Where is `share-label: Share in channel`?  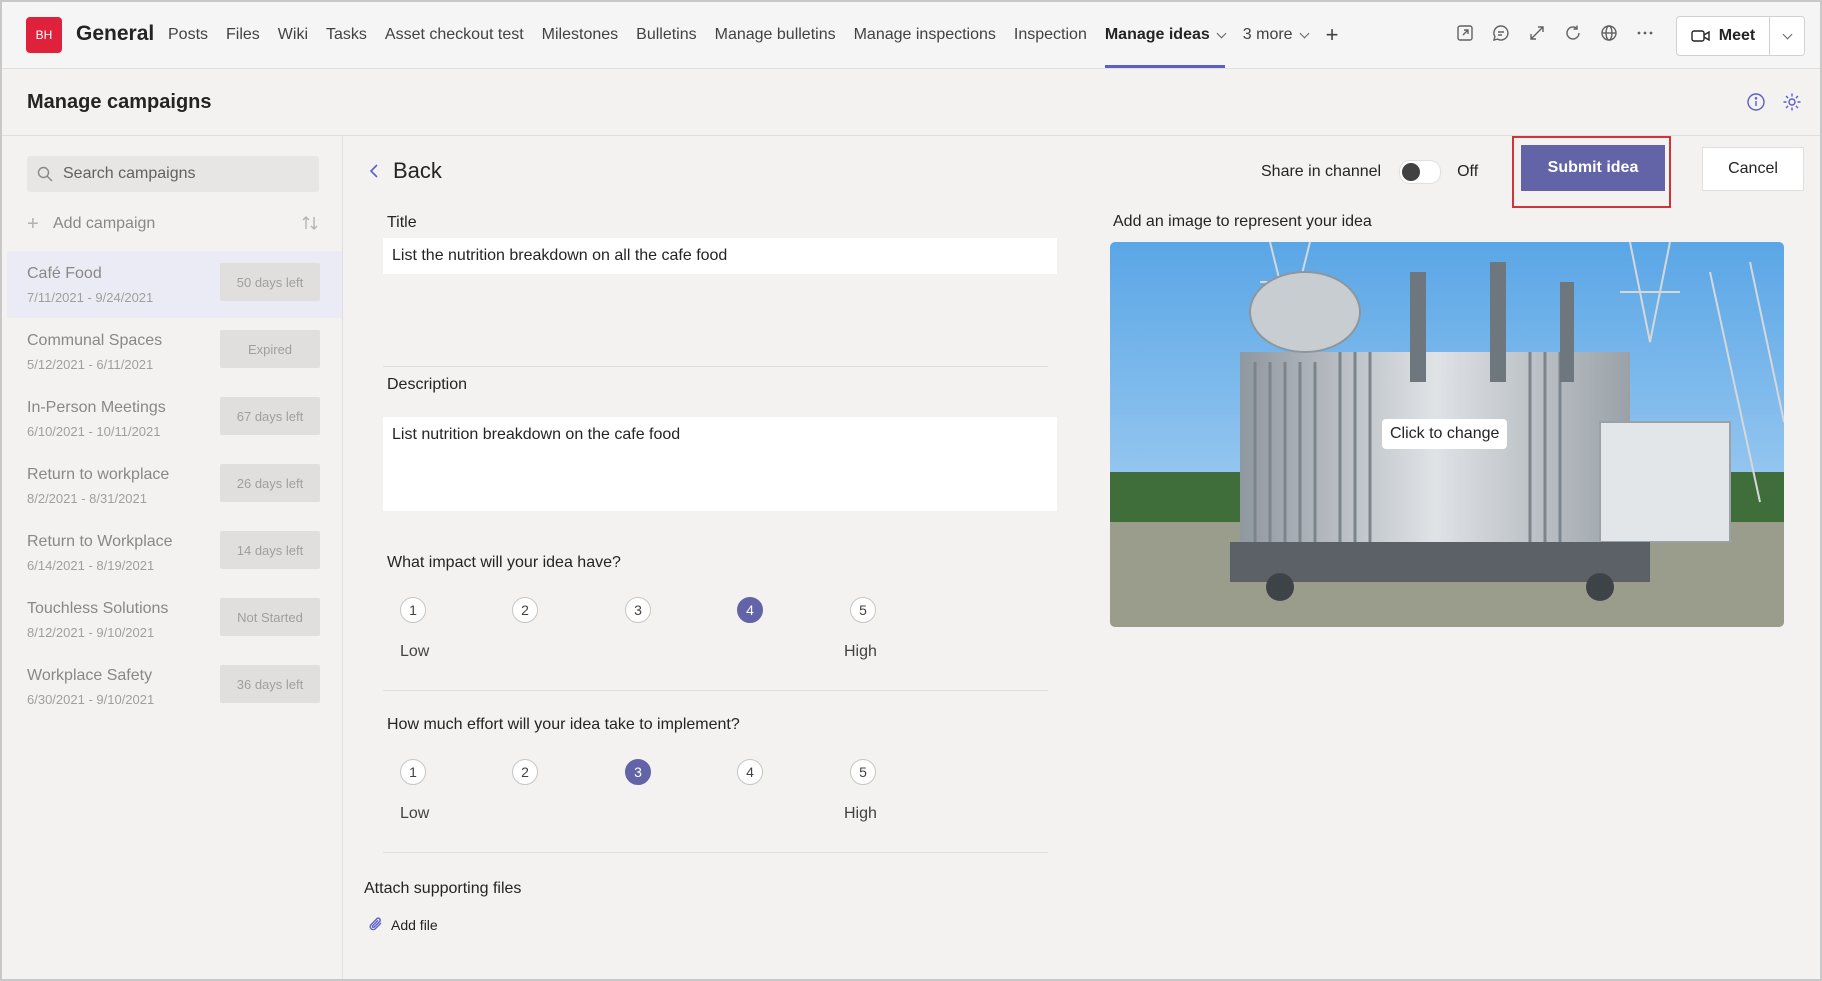
share-label: Share in channel is located at coordinates (1321, 171).